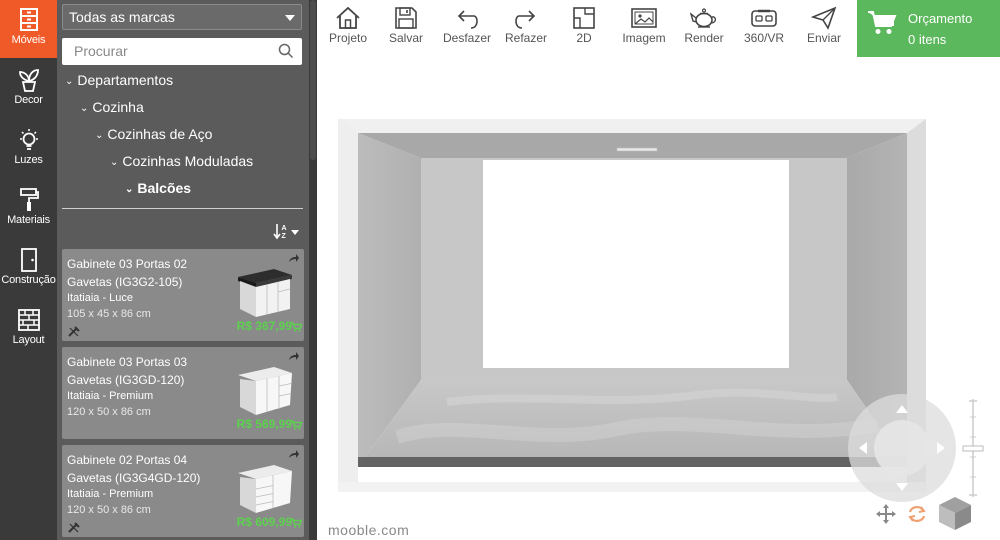 The width and height of the screenshot is (1000, 540). What do you see at coordinates (917, 514) in the screenshot?
I see `rotate-icon` at bounding box center [917, 514].